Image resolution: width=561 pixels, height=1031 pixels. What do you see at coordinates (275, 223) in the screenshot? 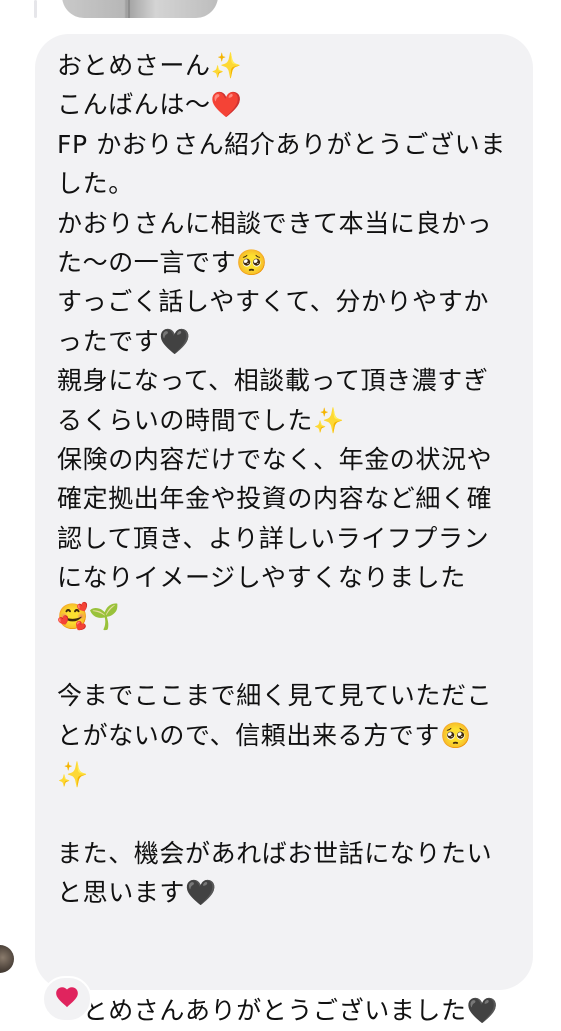
I see `message-line: かおりさんに相談できて本当に良かっ` at bounding box center [275, 223].